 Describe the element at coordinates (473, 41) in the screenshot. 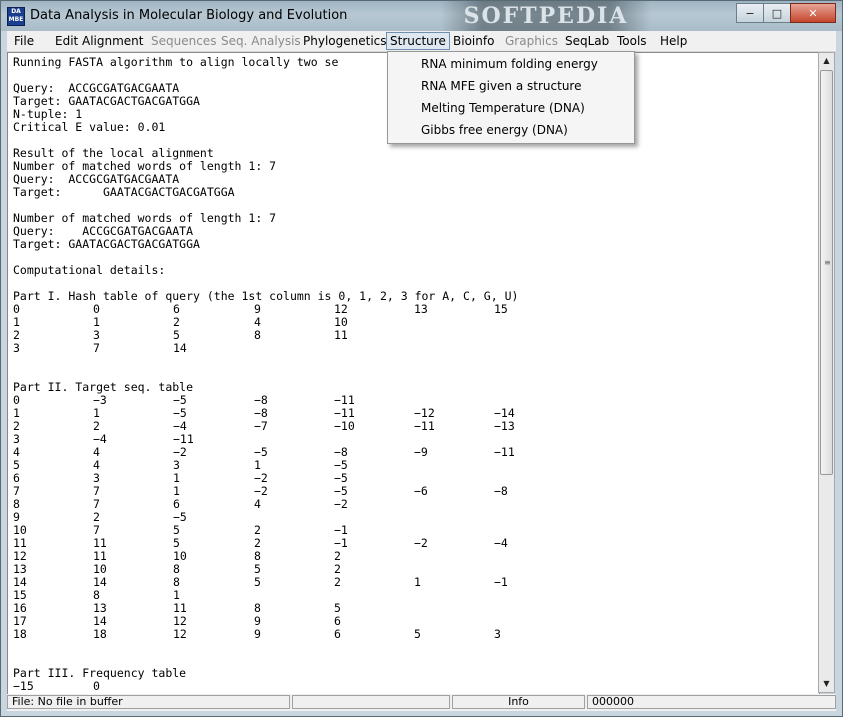

I see `menu-bioinfo: Bioinfo` at that location.